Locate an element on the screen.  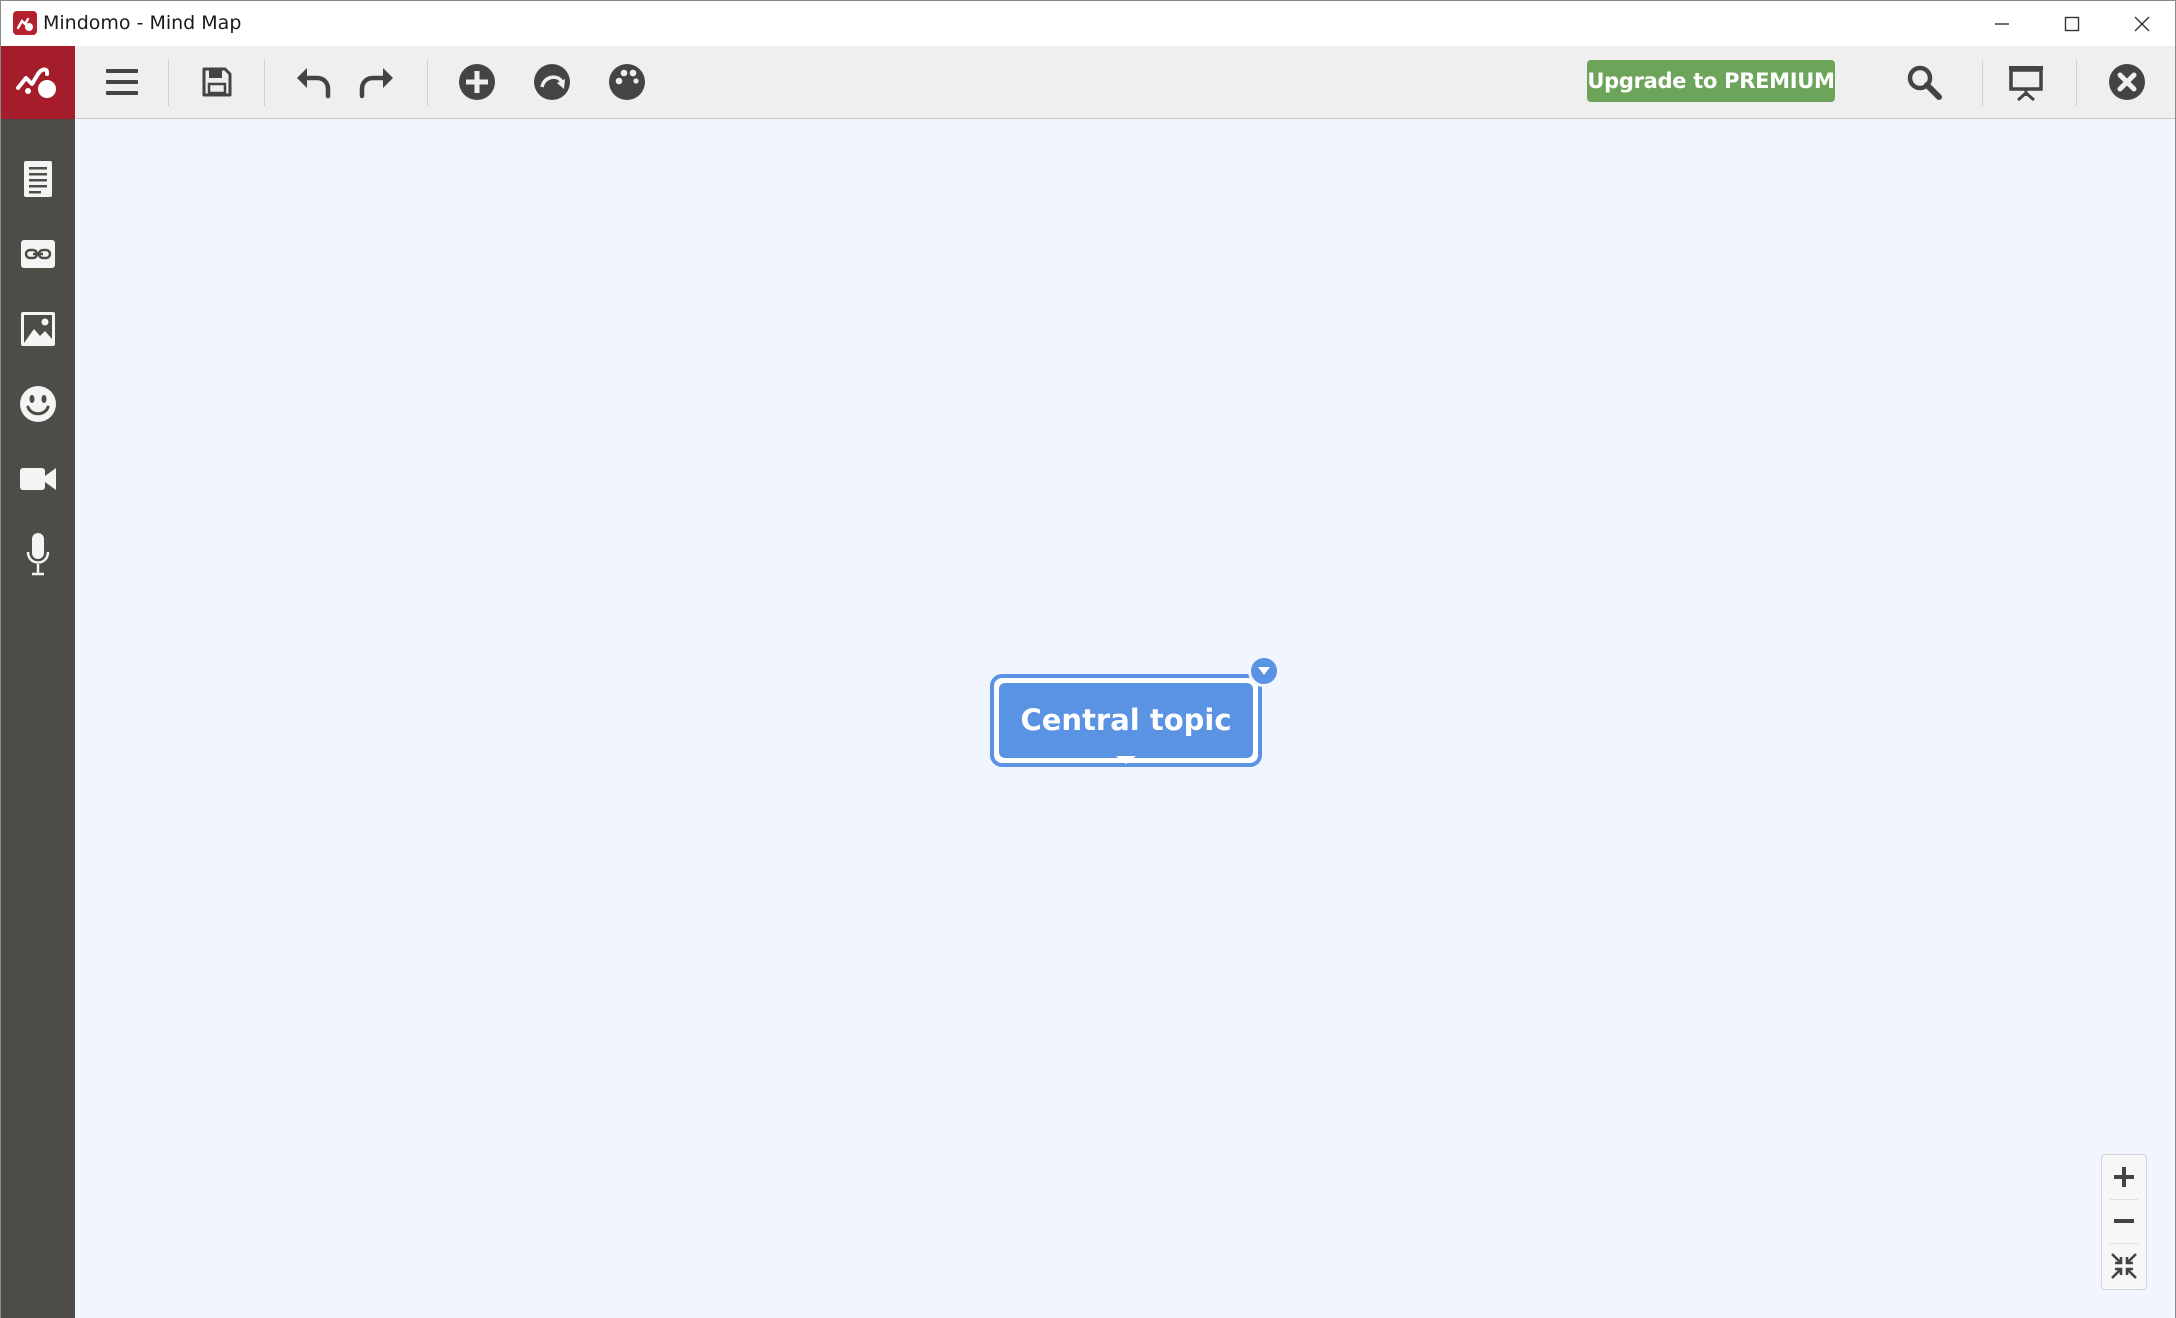
mindomo-logo-icon is located at coordinates (36, 82).